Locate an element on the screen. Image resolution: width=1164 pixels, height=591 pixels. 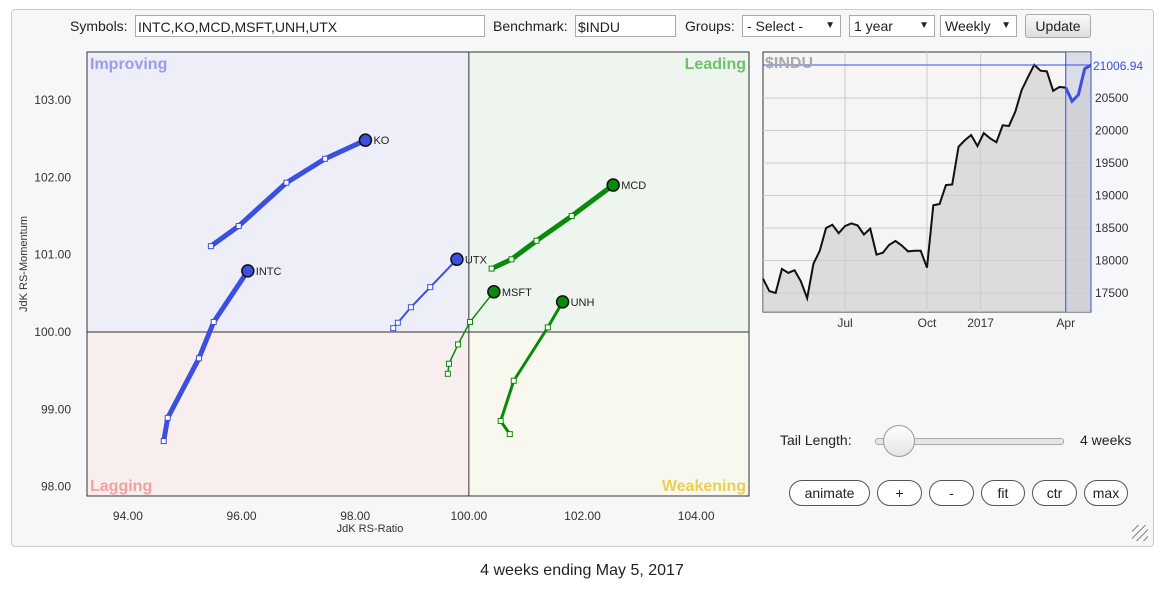
quadrant-label-leading: Leading is located at coordinates (715, 64).